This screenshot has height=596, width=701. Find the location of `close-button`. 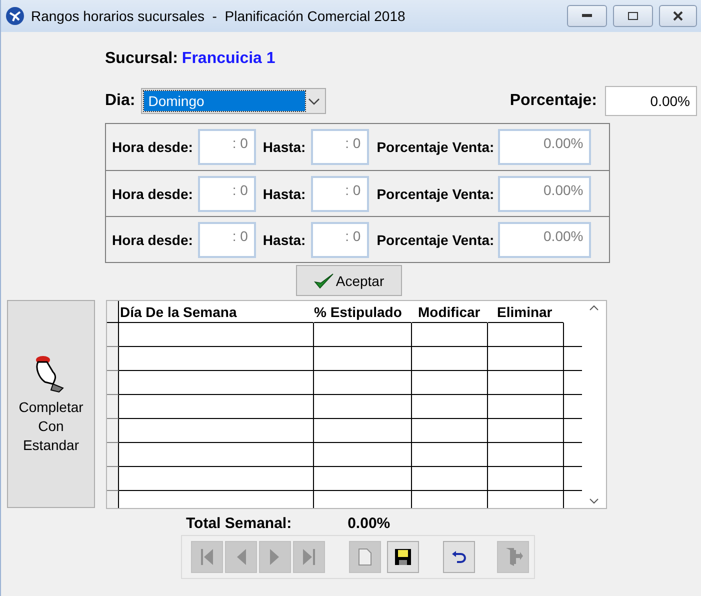

close-button is located at coordinates (678, 16).